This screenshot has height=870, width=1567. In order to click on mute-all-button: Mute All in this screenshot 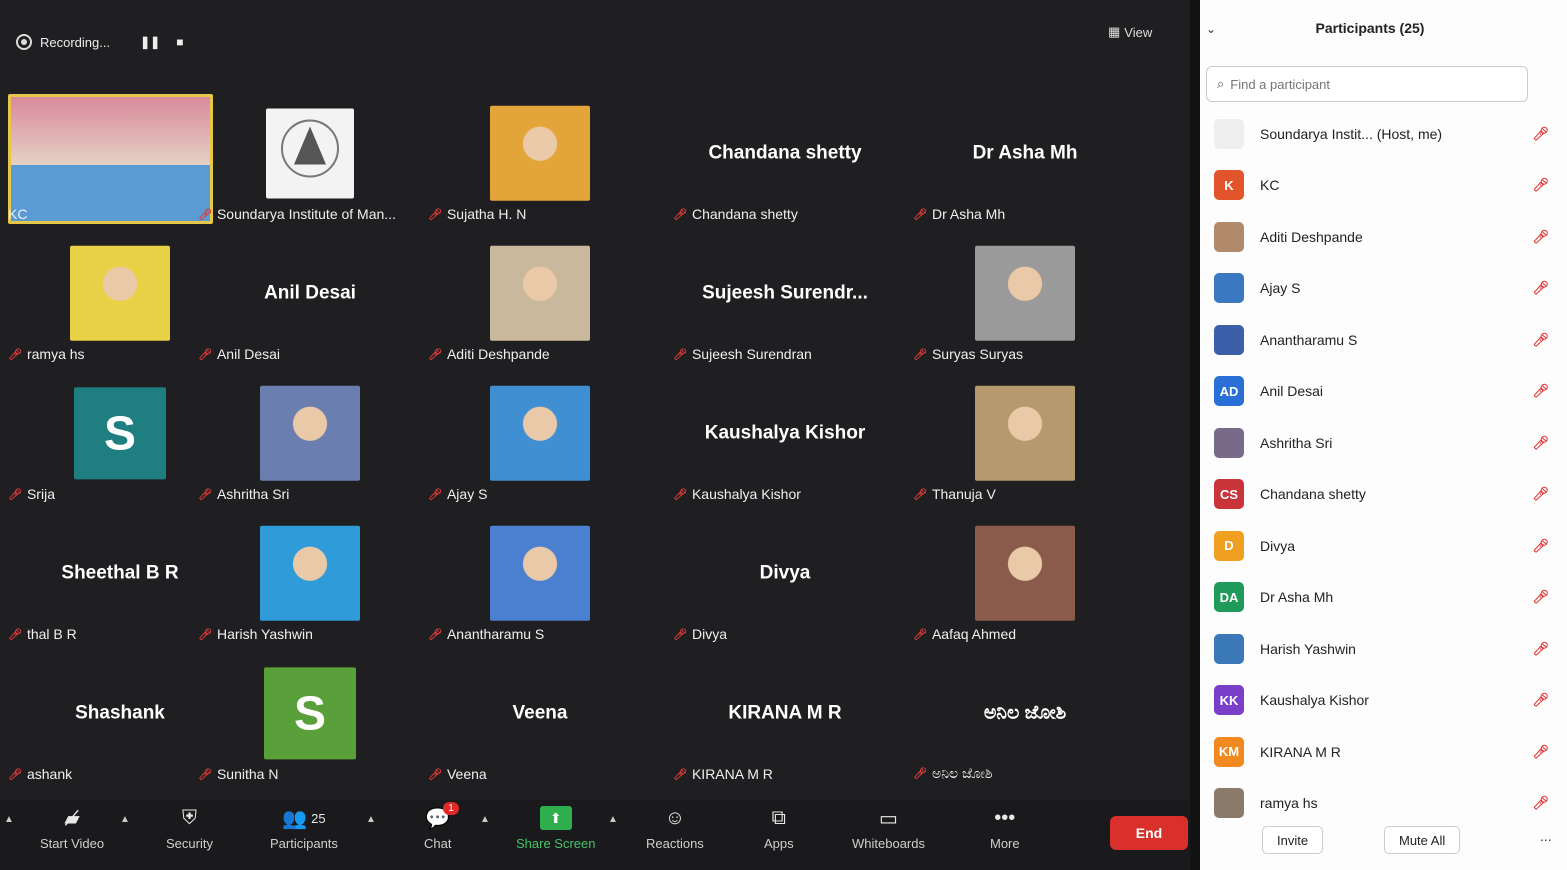, I will do `click(1422, 840)`.